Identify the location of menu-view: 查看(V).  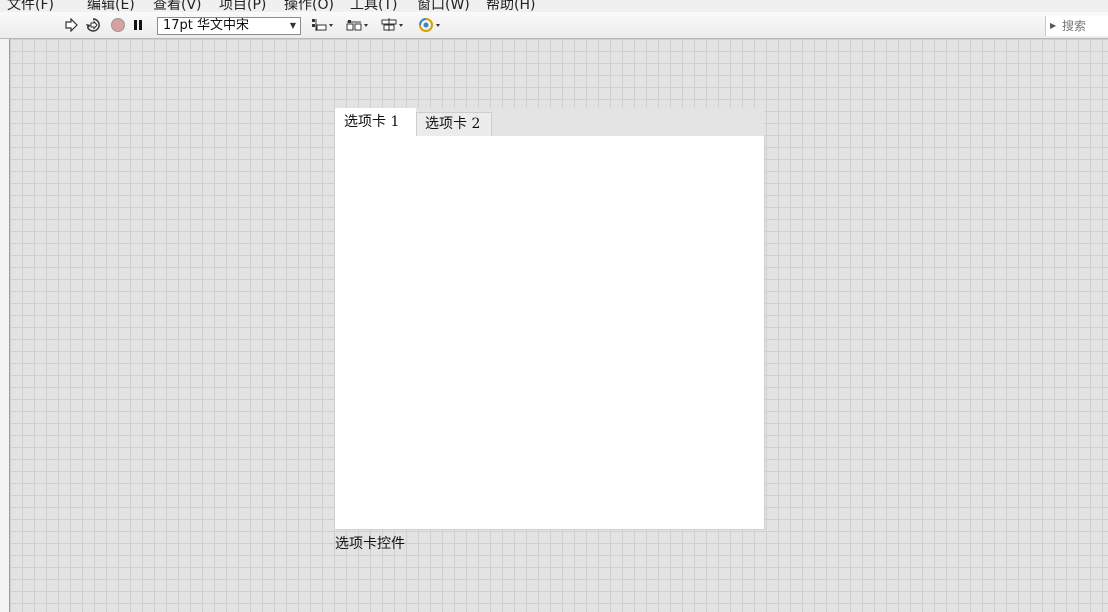
(177, 6).